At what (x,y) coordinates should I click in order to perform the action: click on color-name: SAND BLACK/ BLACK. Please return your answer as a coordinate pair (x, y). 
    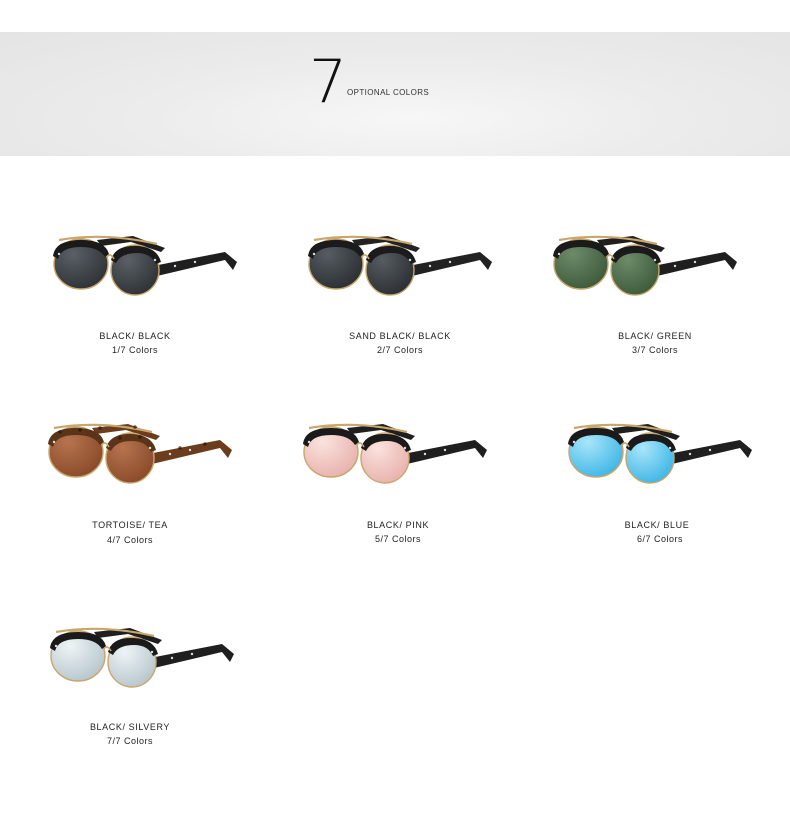
    Looking at the image, I should click on (400, 336).